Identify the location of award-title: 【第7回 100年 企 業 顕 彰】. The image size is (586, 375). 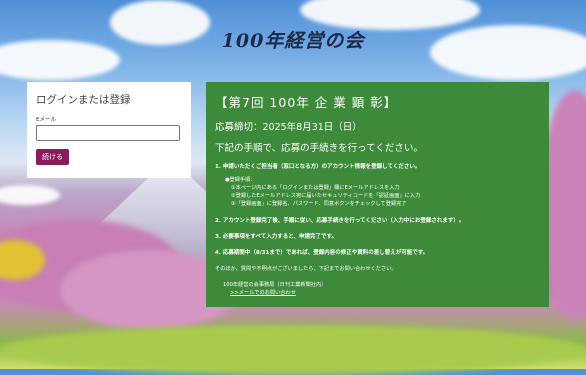
(306, 102).